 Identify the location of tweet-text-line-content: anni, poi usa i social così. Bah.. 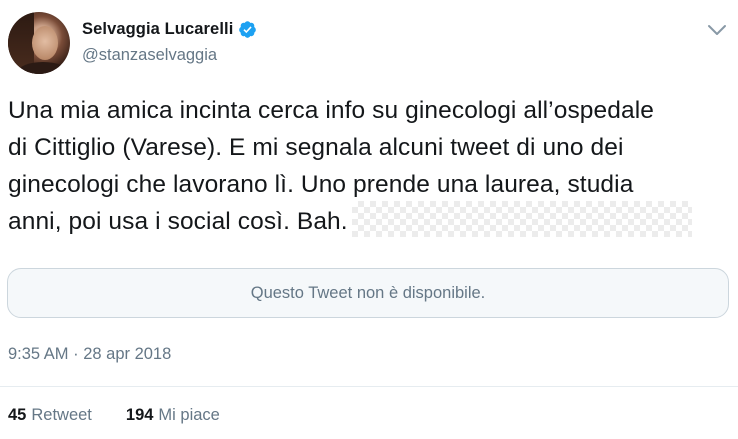
(178, 221).